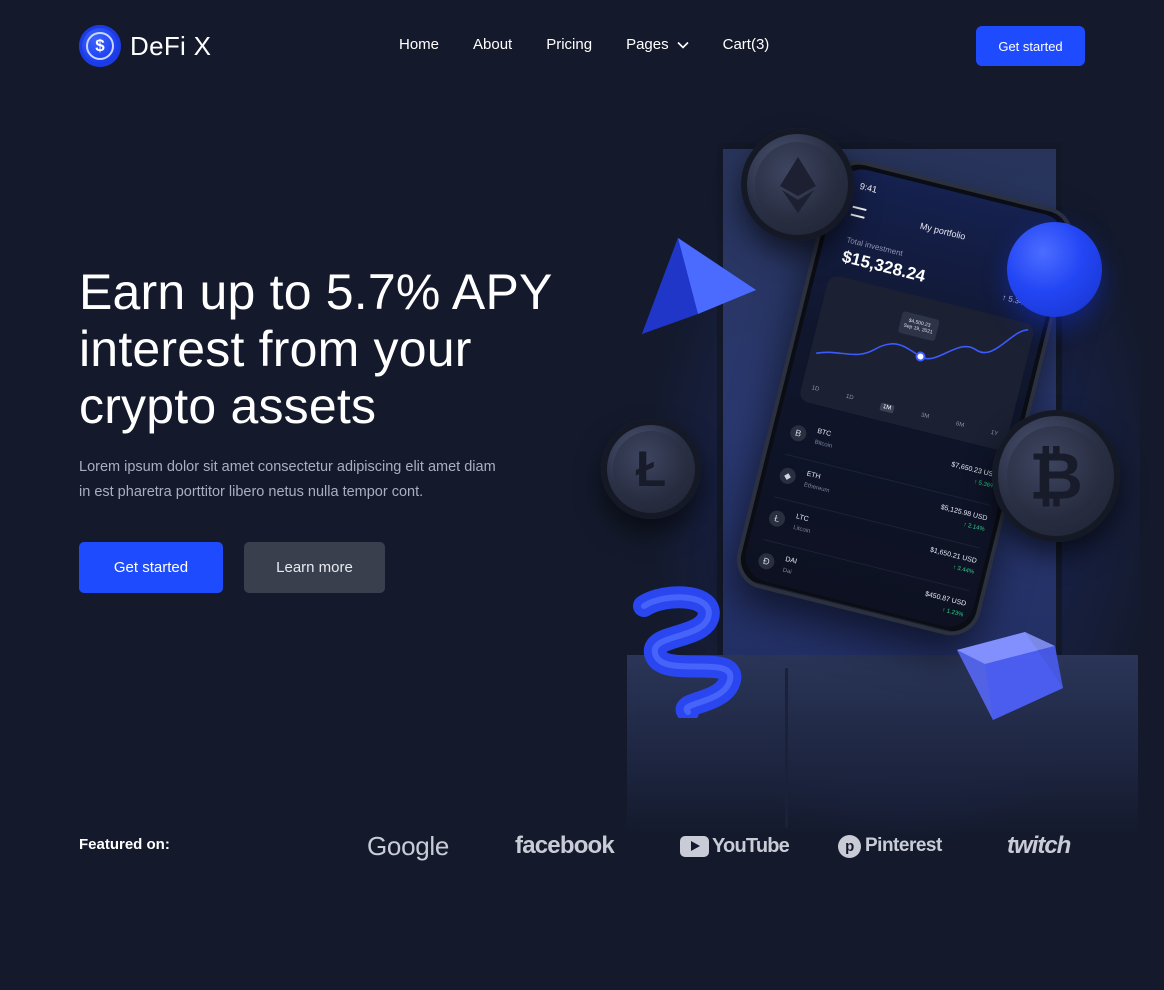  Describe the element at coordinates (801, 529) in the screenshot. I see `asset-name: Litcoin` at that location.